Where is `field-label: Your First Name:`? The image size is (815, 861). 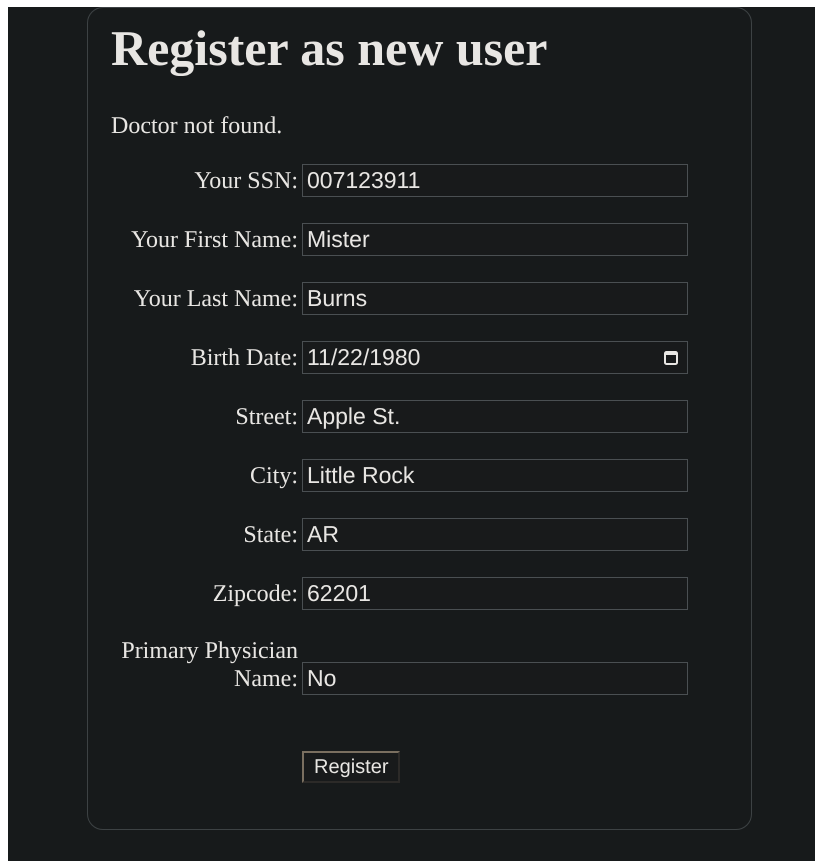
field-label: Your First Name: is located at coordinates (214, 240).